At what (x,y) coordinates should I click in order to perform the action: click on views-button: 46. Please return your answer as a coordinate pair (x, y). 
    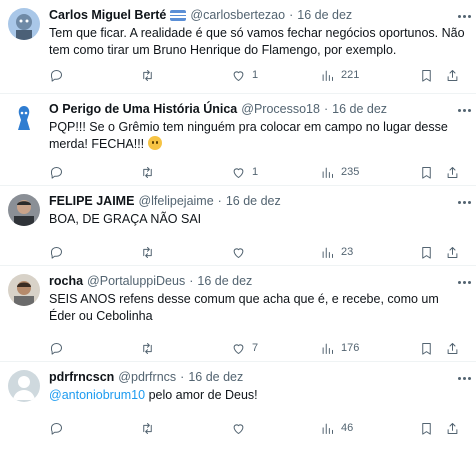
    Looking at the image, I should click on (336, 428).